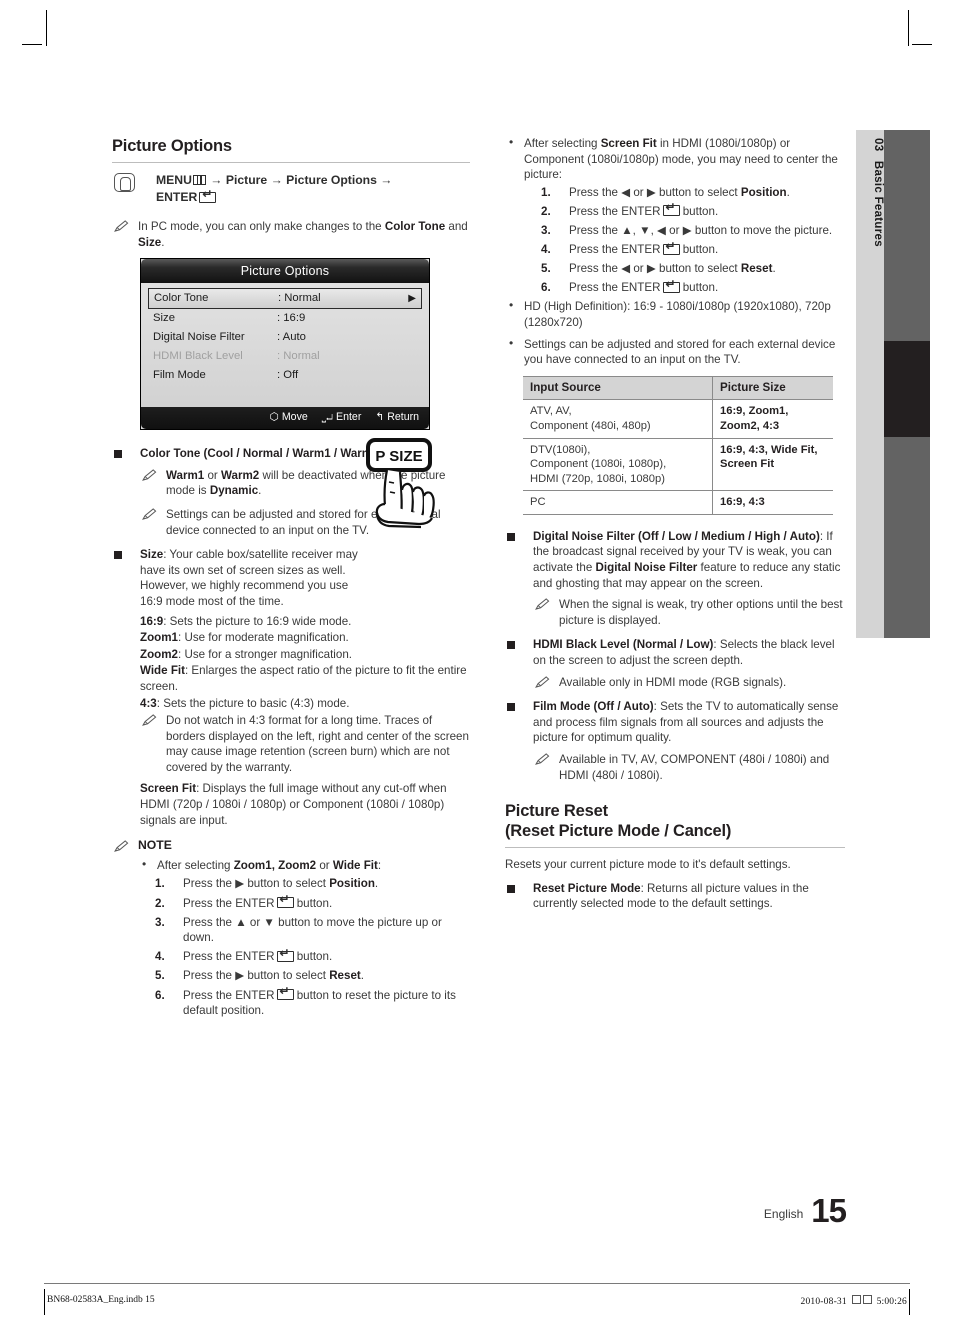 This screenshot has width=954, height=1321. I want to click on page-number: 15, so click(829, 1210).